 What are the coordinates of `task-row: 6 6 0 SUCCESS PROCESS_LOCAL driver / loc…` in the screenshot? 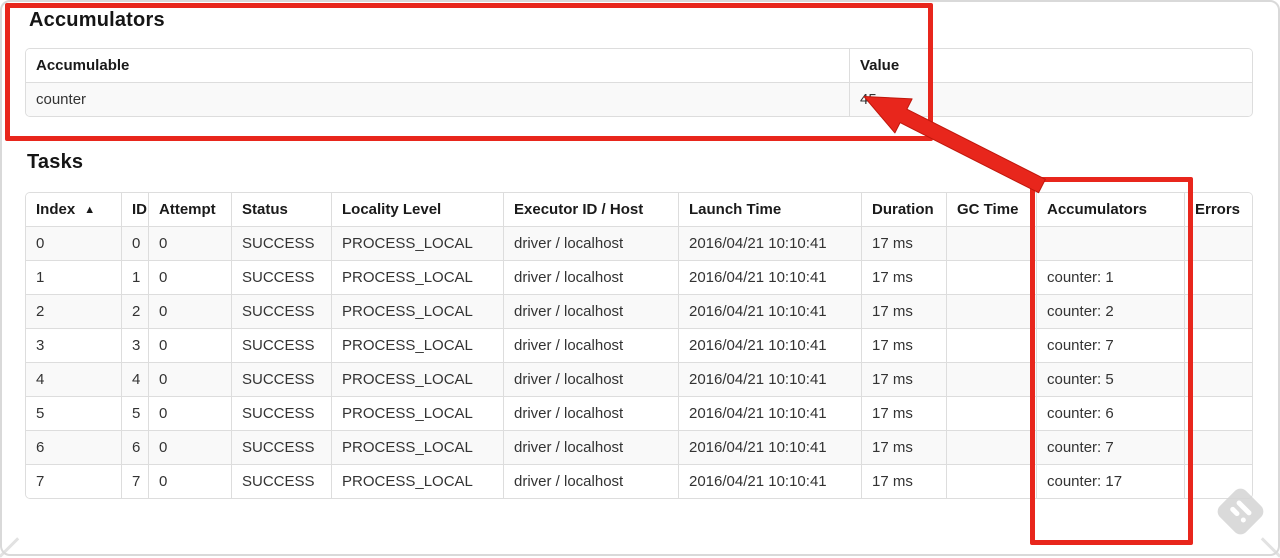 It's located at (639, 447).